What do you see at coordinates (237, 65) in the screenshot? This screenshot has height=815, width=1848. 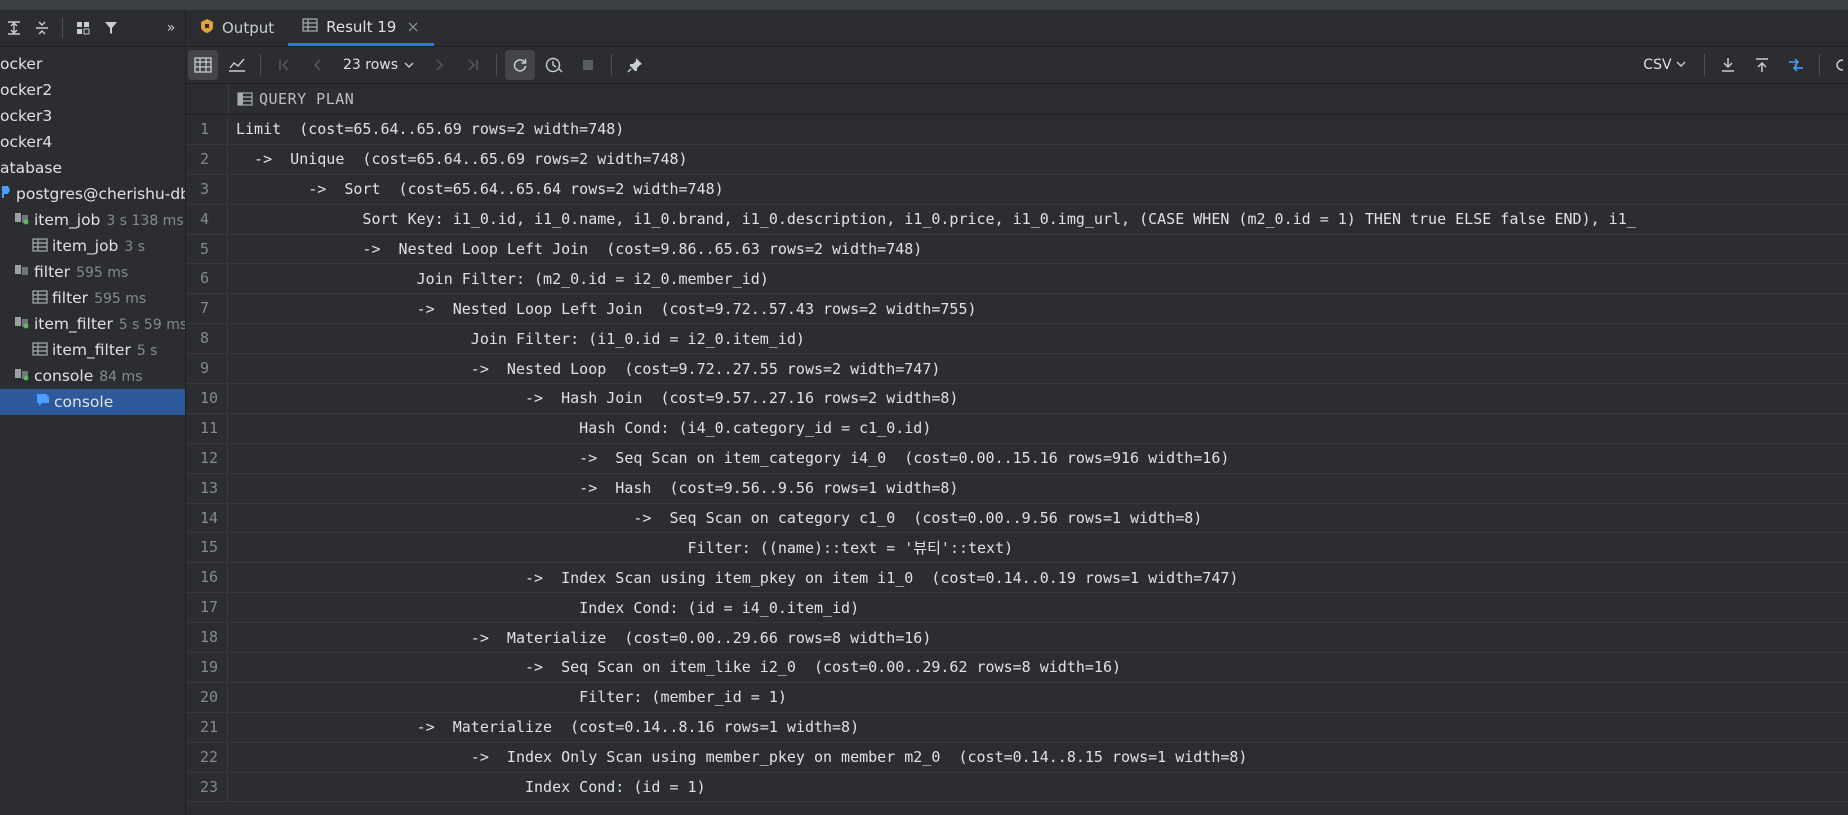 I see `chart-view-button` at bounding box center [237, 65].